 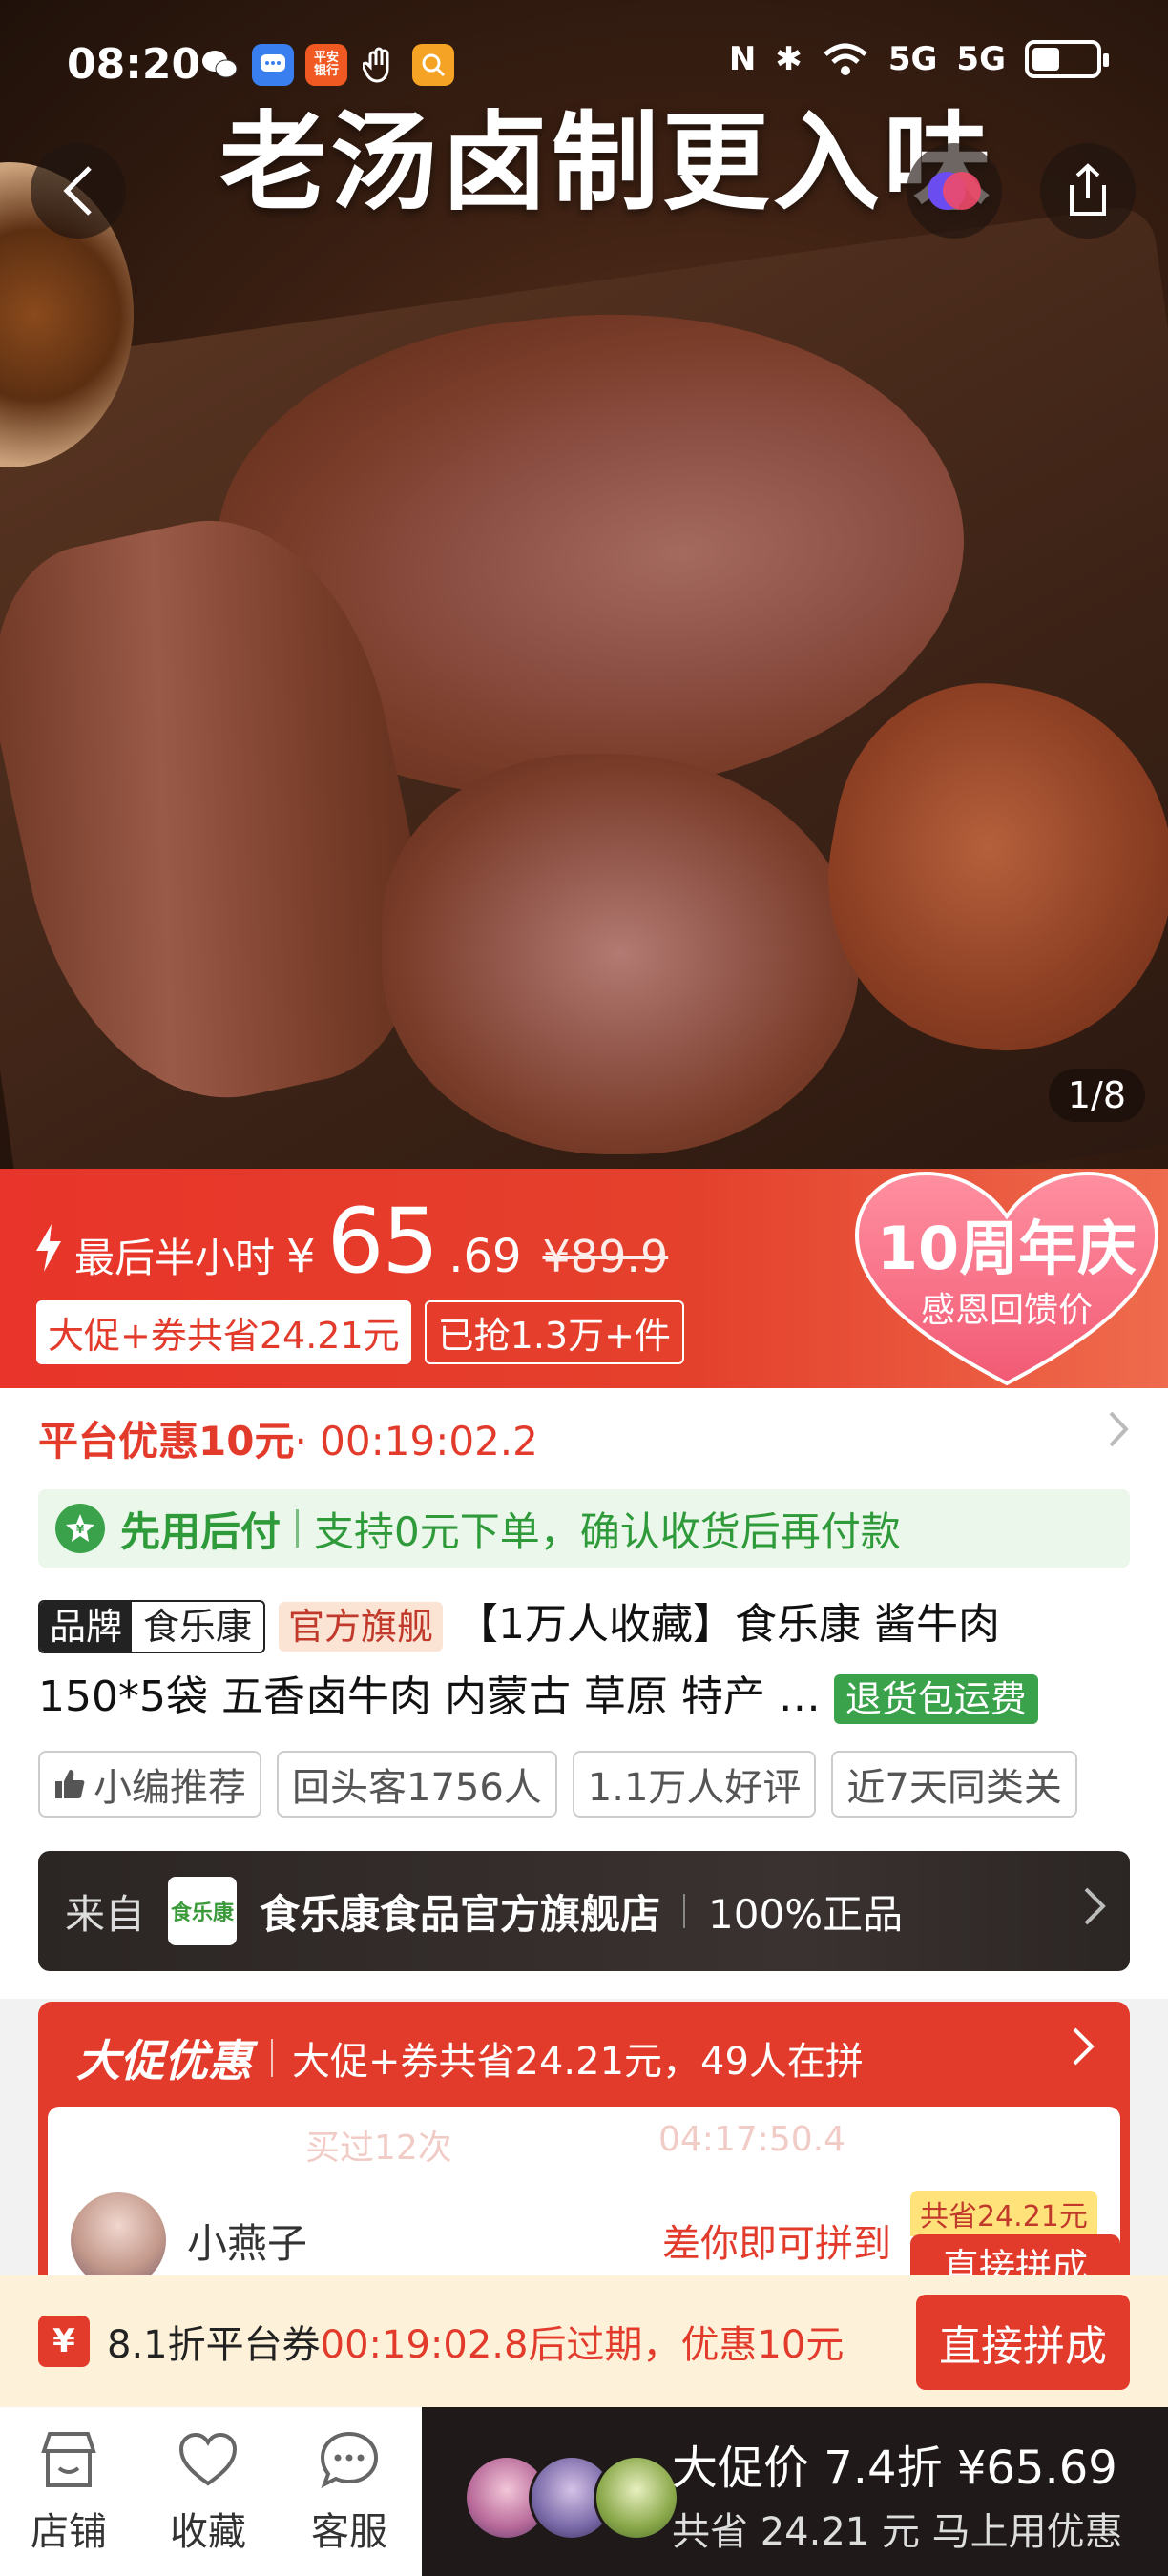 I want to click on nfc-icon: N, so click(x=743, y=59).